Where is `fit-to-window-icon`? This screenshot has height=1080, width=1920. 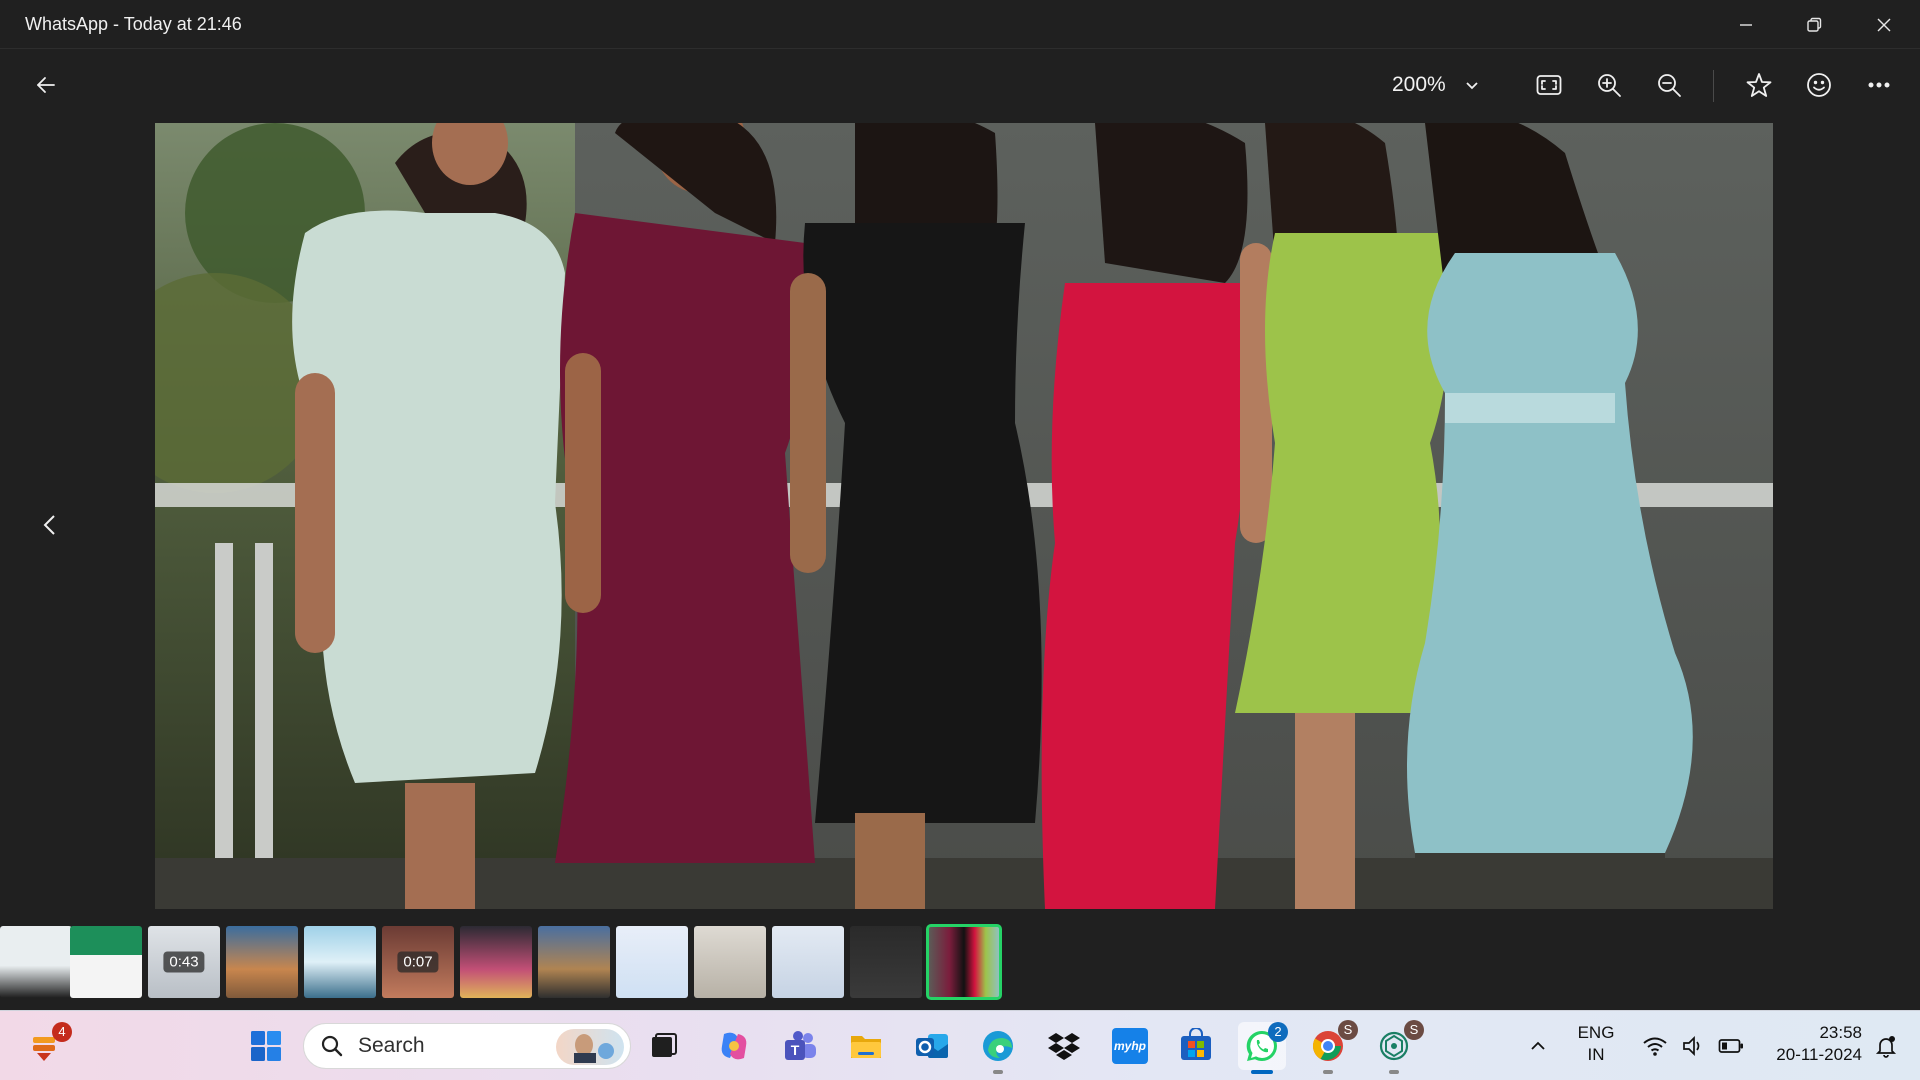 fit-to-window-icon is located at coordinates (1549, 85).